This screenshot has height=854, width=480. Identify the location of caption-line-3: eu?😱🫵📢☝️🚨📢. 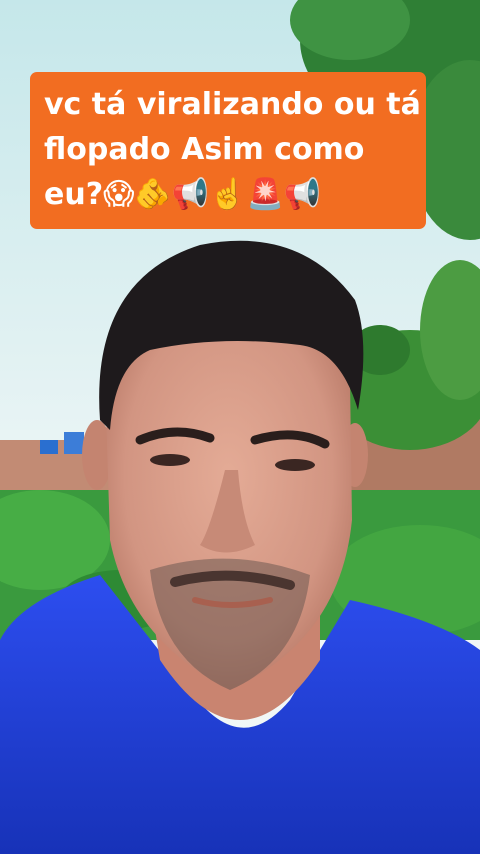
(183, 194).